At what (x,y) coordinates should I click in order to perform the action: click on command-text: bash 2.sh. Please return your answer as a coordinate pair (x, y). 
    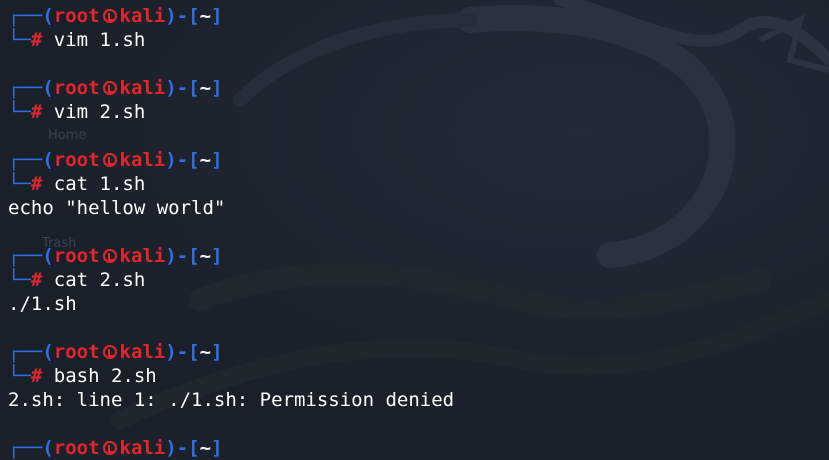
    Looking at the image, I should click on (105, 376).